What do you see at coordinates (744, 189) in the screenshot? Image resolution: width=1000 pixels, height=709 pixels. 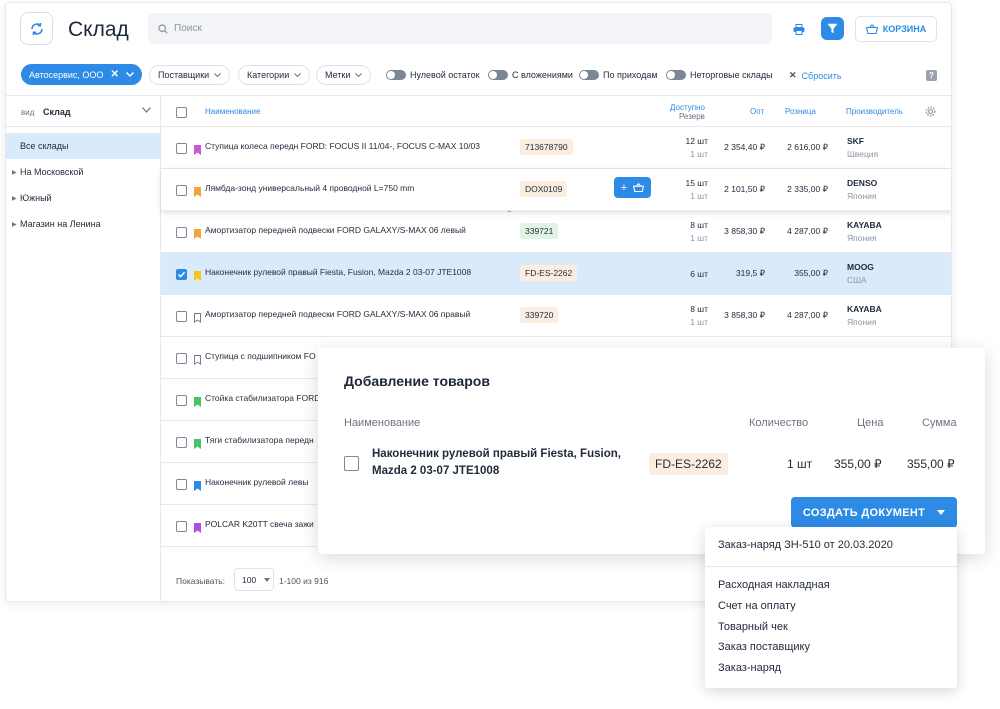 I see `row-opt-price: 2 101,50 ₽` at bounding box center [744, 189].